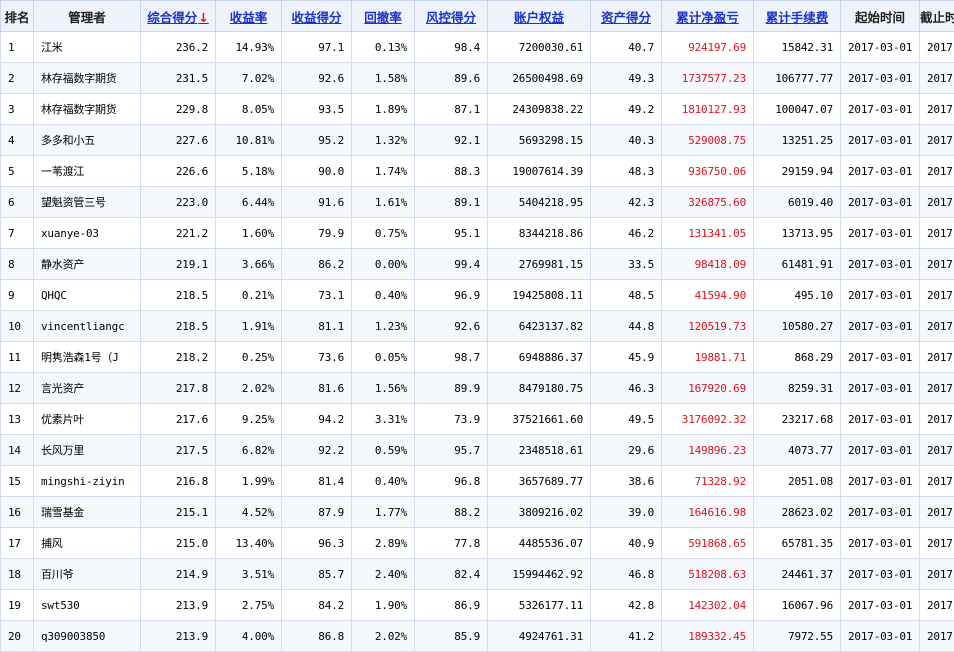 The image size is (954, 652). I want to click on cell-rank: 6, so click(17, 202).